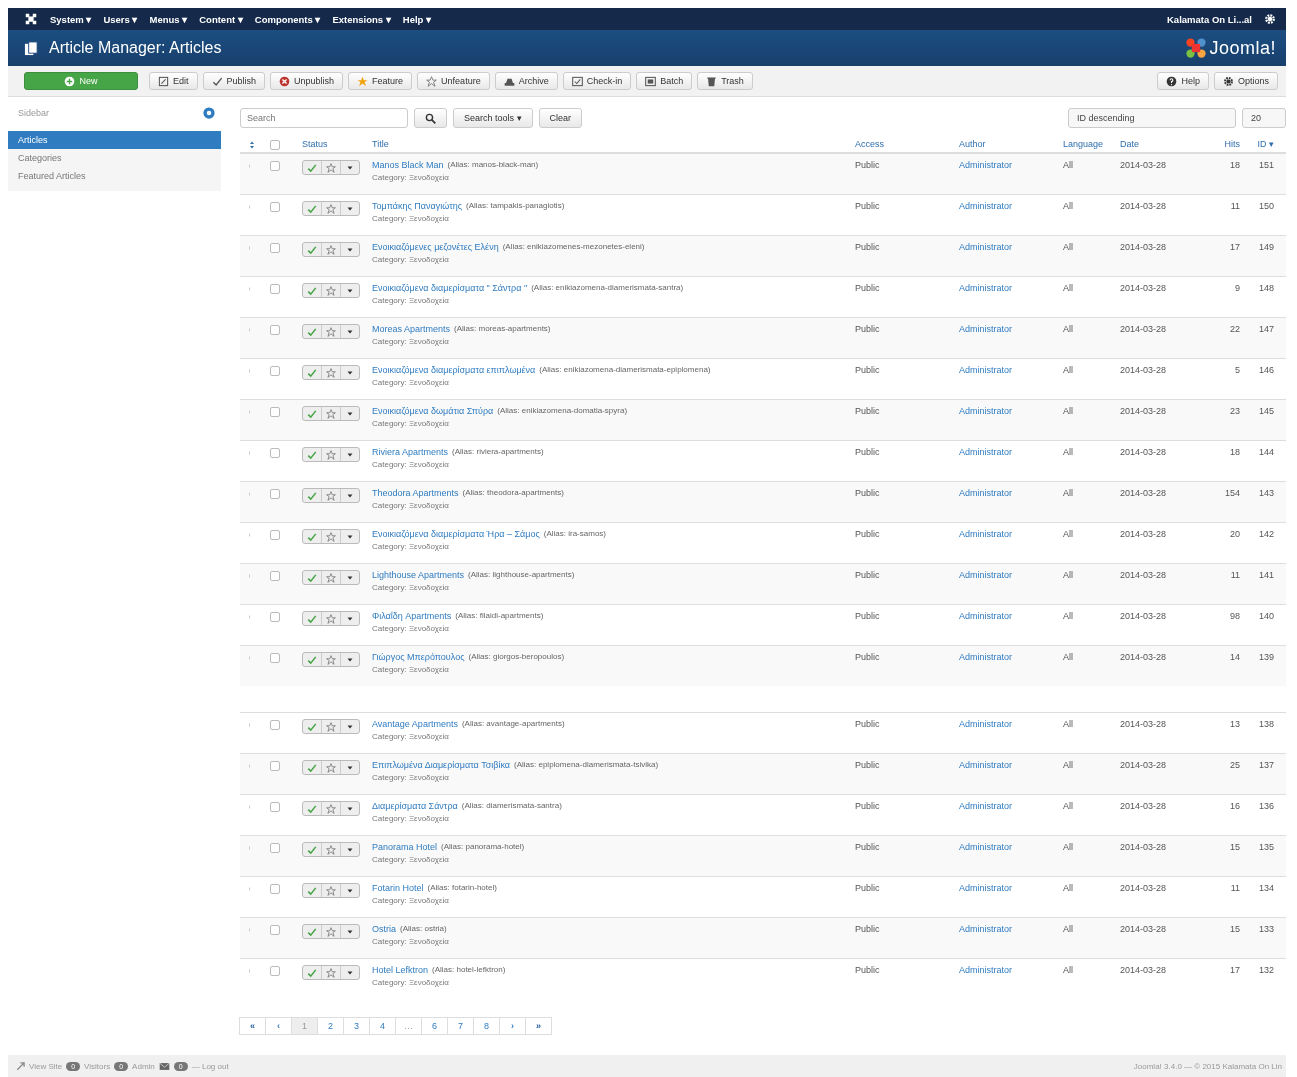  I want to click on article-title-link: Επιπλωμένα Διαμερίσματα Τσιβίκα, so click(441, 765).